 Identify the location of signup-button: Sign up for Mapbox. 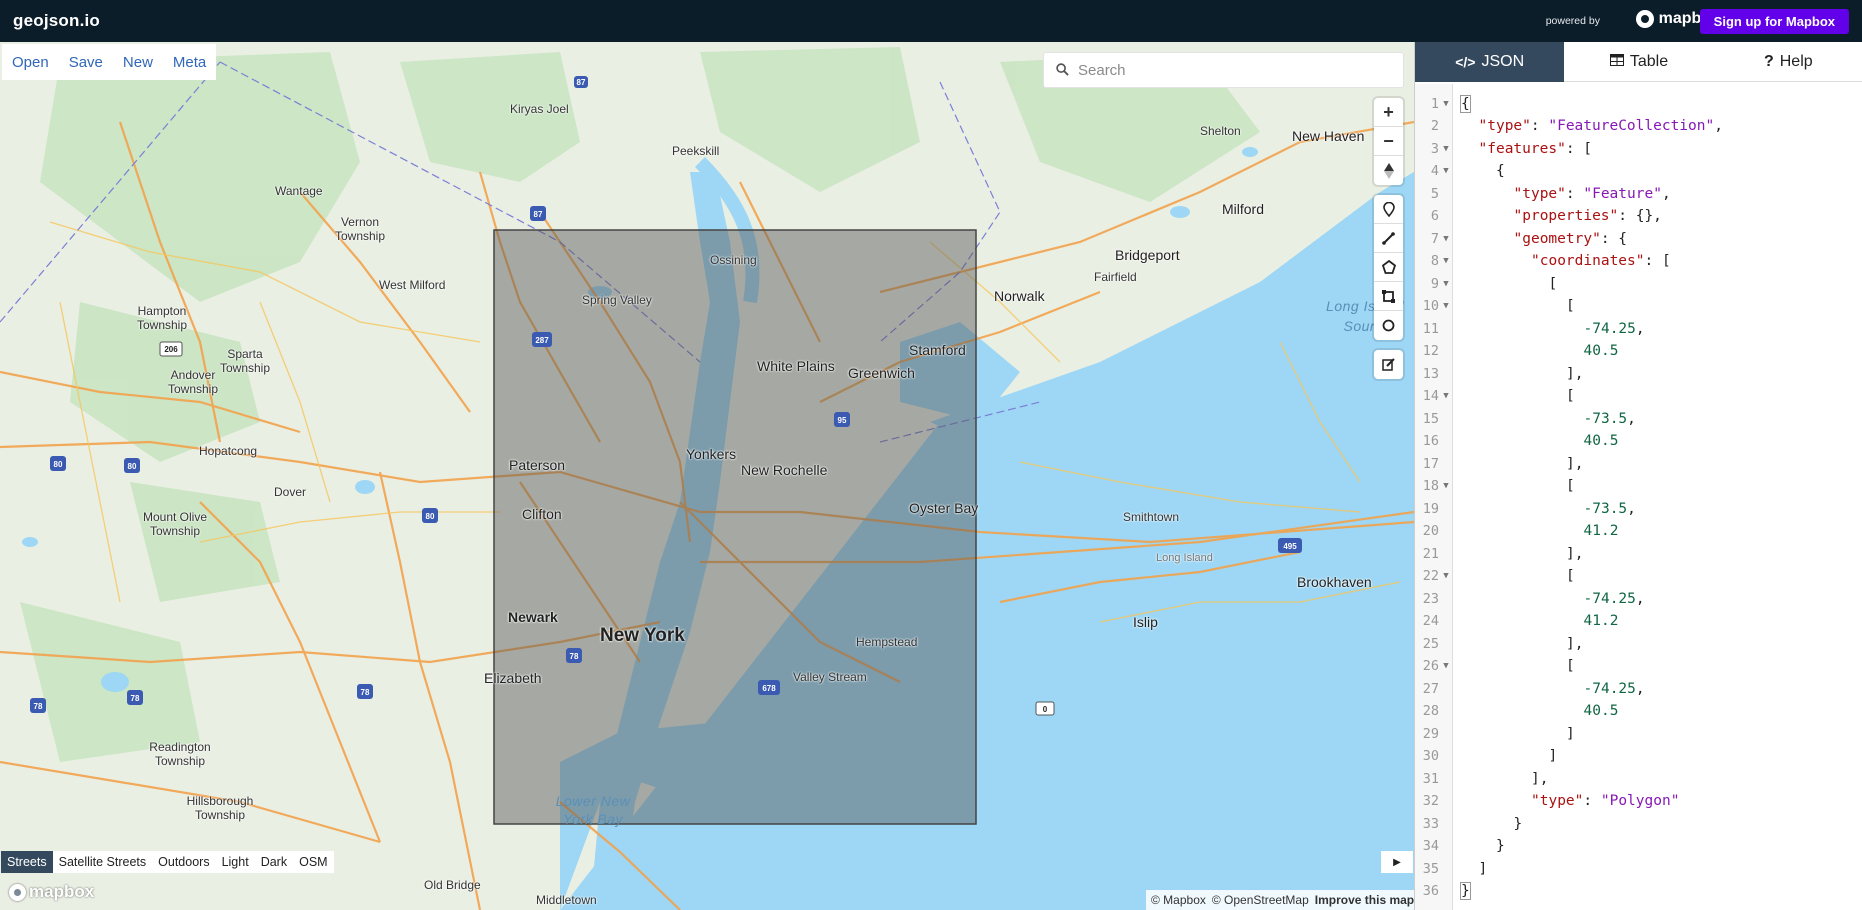
(1774, 21).